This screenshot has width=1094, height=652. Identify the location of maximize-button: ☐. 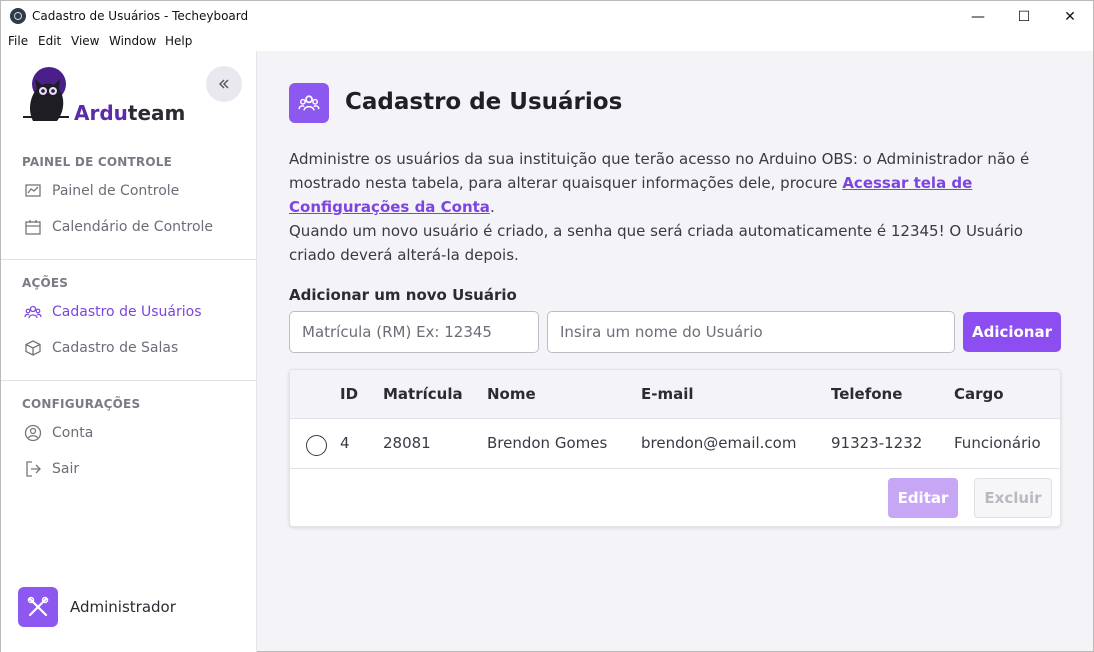
(1024, 16).